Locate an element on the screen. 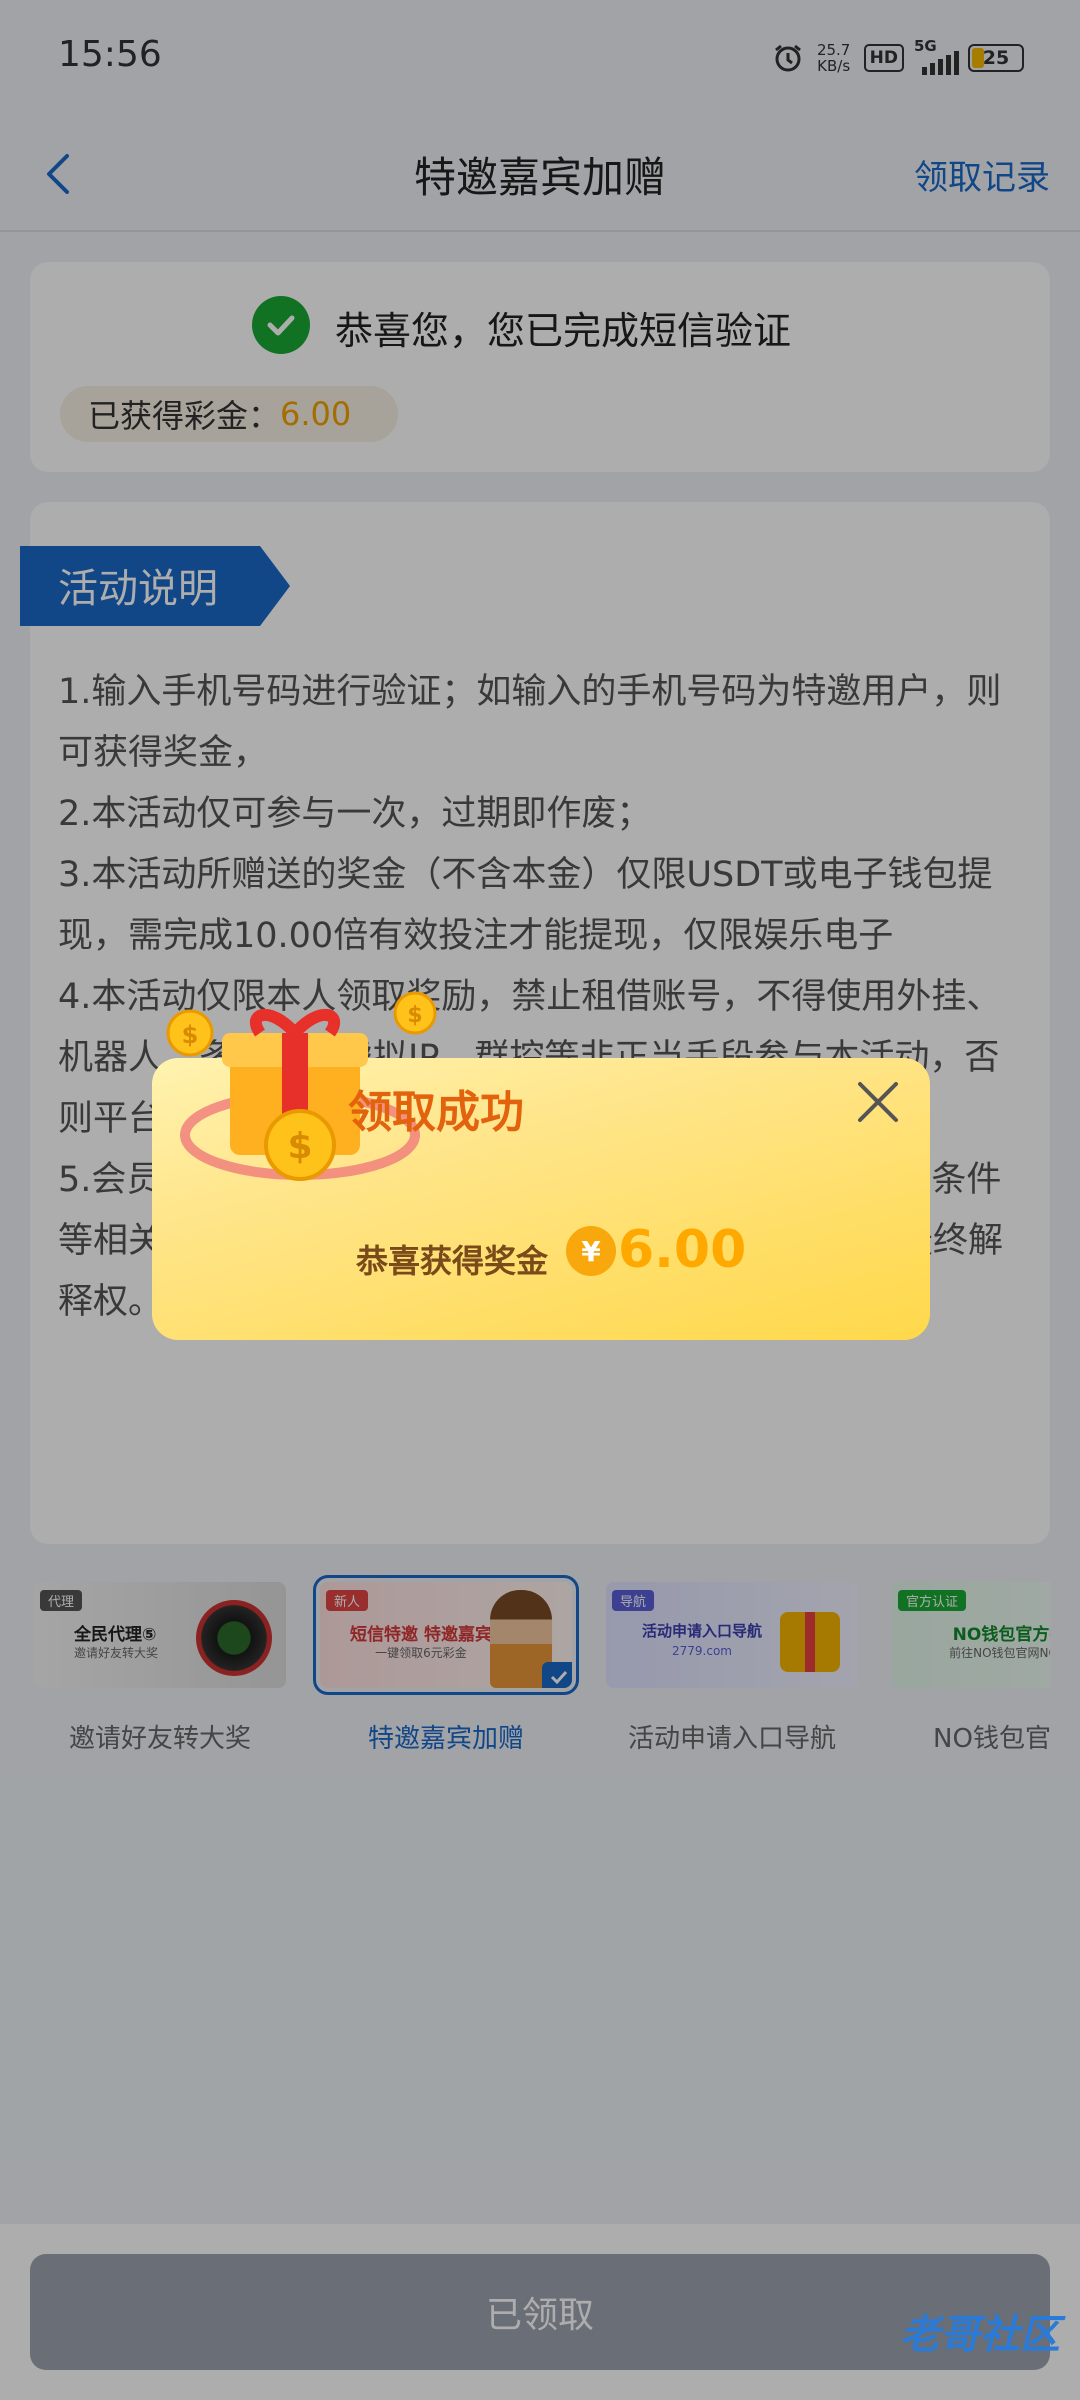  watermark-logo: 老哥社区 is located at coordinates (980, 2335).